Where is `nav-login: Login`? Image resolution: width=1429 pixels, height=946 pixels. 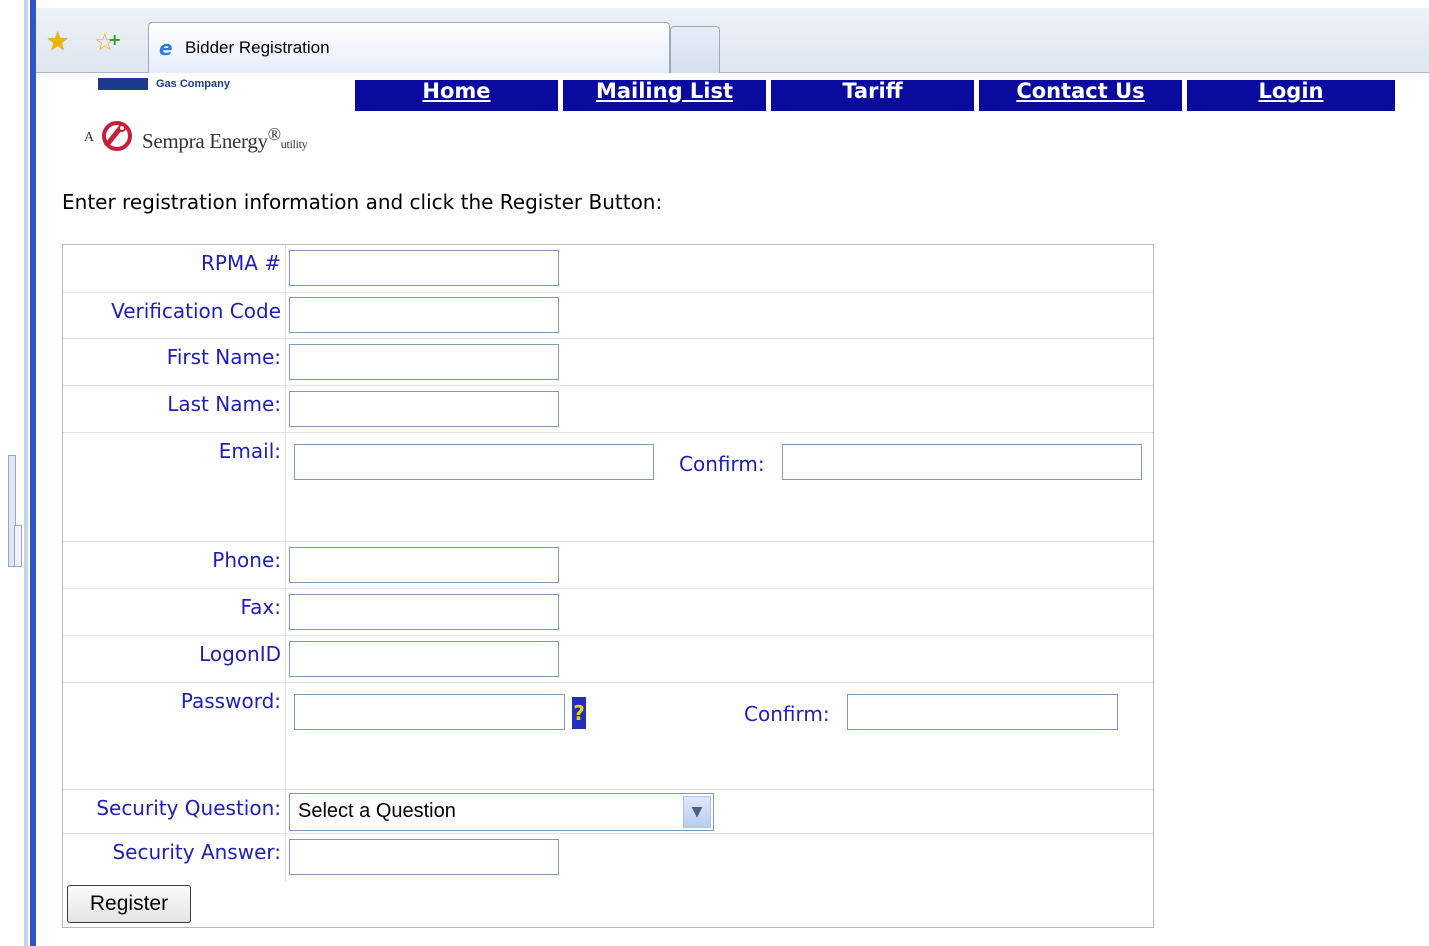
nav-login: Login is located at coordinates (1291, 95).